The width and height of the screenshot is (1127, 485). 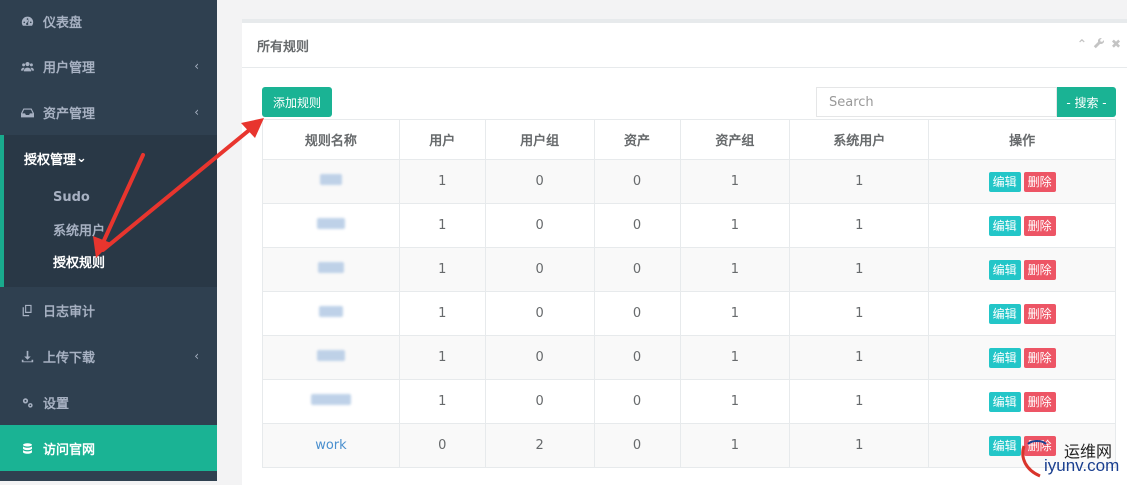 I want to click on database-icon, so click(x=27, y=448).